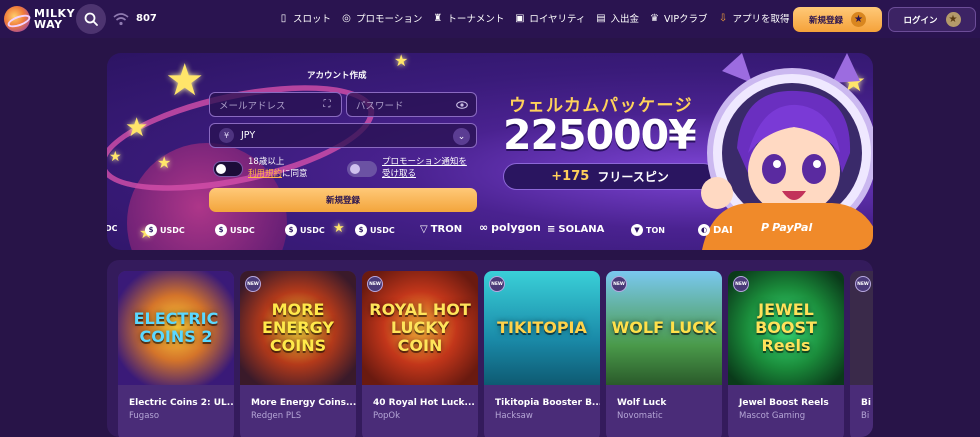 Image resolution: width=980 pixels, height=437 pixels. I want to click on game-provider: Mascot Gaming, so click(772, 416).